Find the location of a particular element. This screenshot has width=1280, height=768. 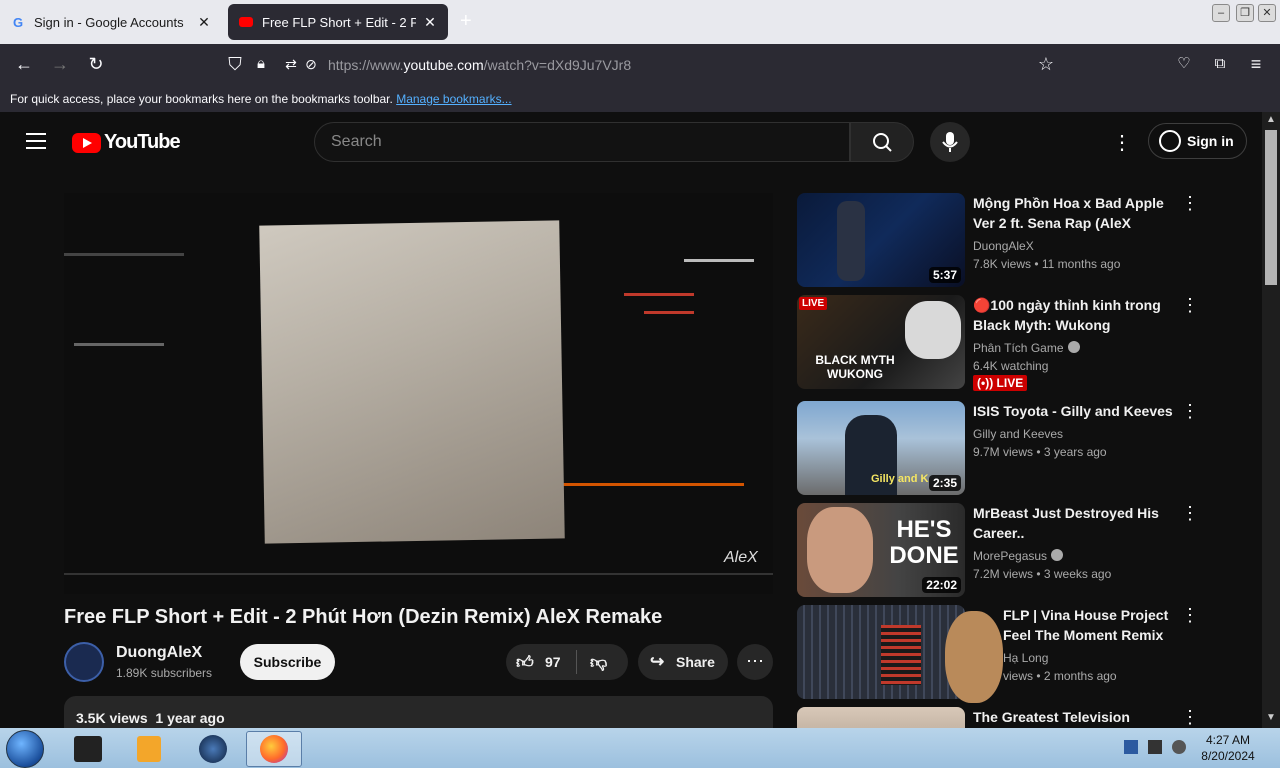

tab-youtube-video: Free FLP Short + Edit - 2 Phút Hơn ✕ is located at coordinates (338, 22).